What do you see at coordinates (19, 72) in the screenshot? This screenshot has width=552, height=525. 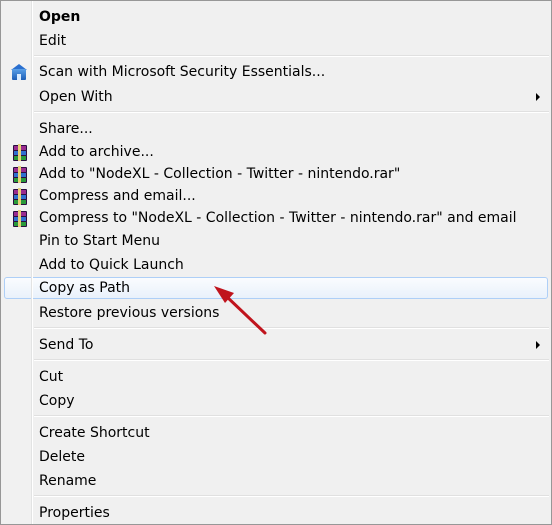 I see `microsoft-security-essentials-icon` at bounding box center [19, 72].